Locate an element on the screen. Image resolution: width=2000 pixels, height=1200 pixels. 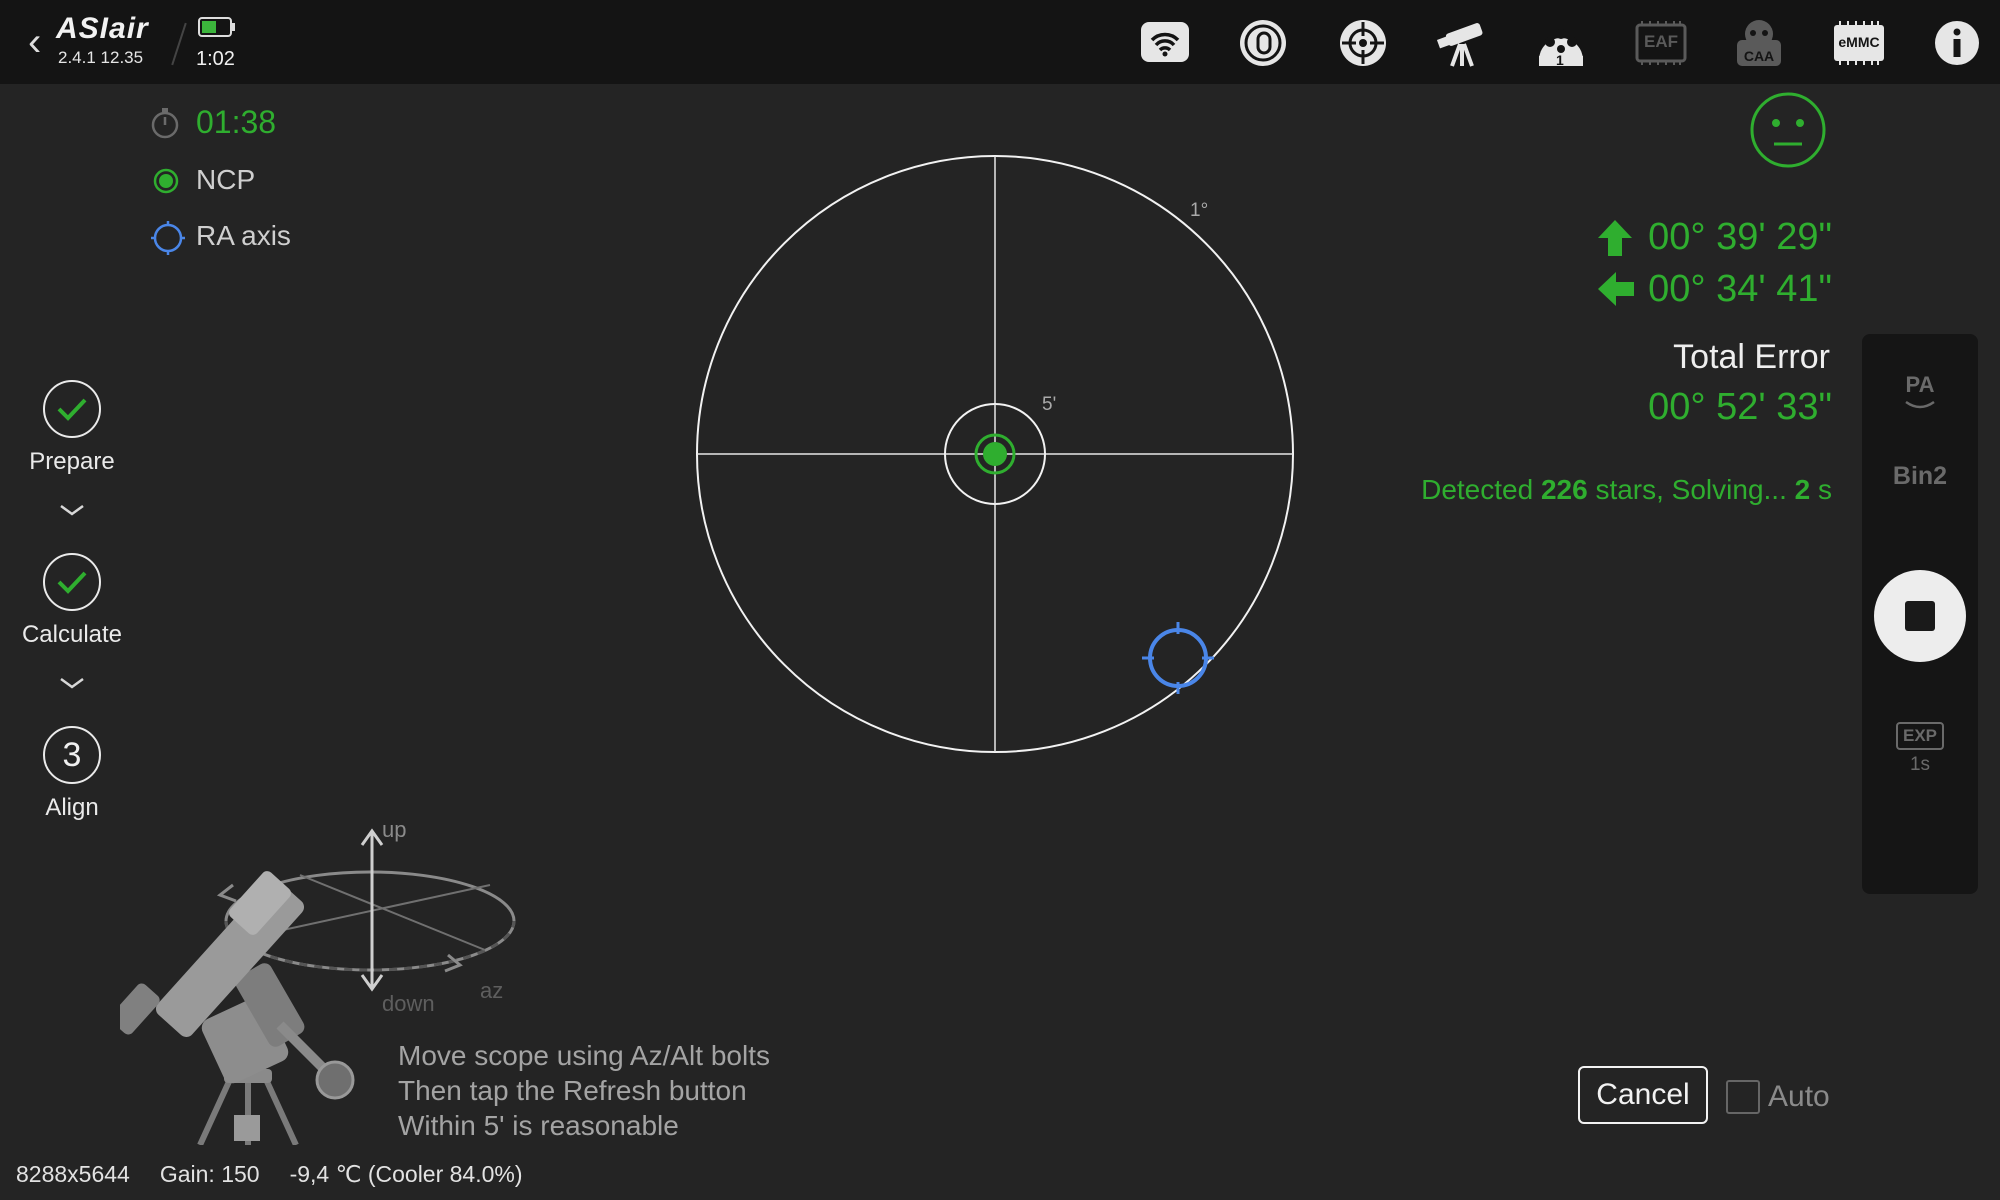
total-error-label: Total Error is located at coordinates (1751, 357).